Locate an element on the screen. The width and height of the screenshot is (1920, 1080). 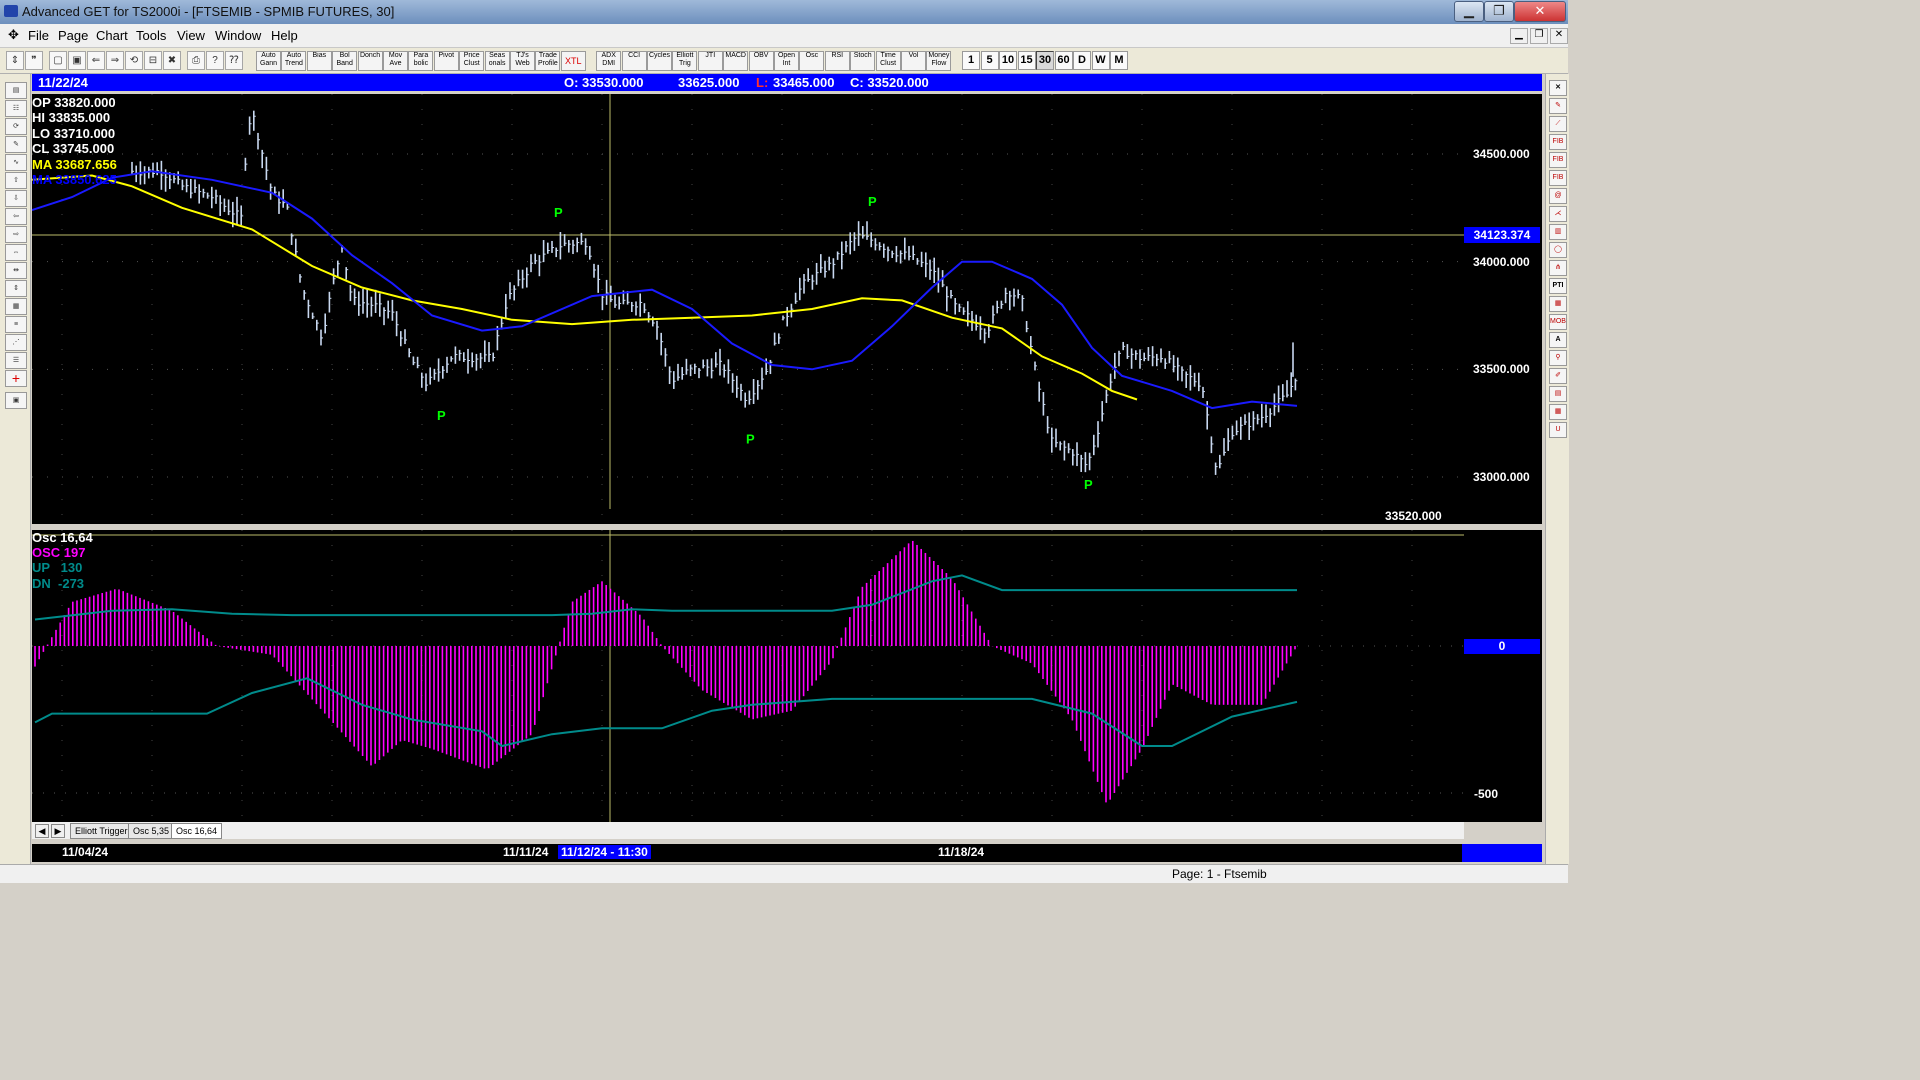
back-icon: ⇐ is located at coordinates (96, 60).